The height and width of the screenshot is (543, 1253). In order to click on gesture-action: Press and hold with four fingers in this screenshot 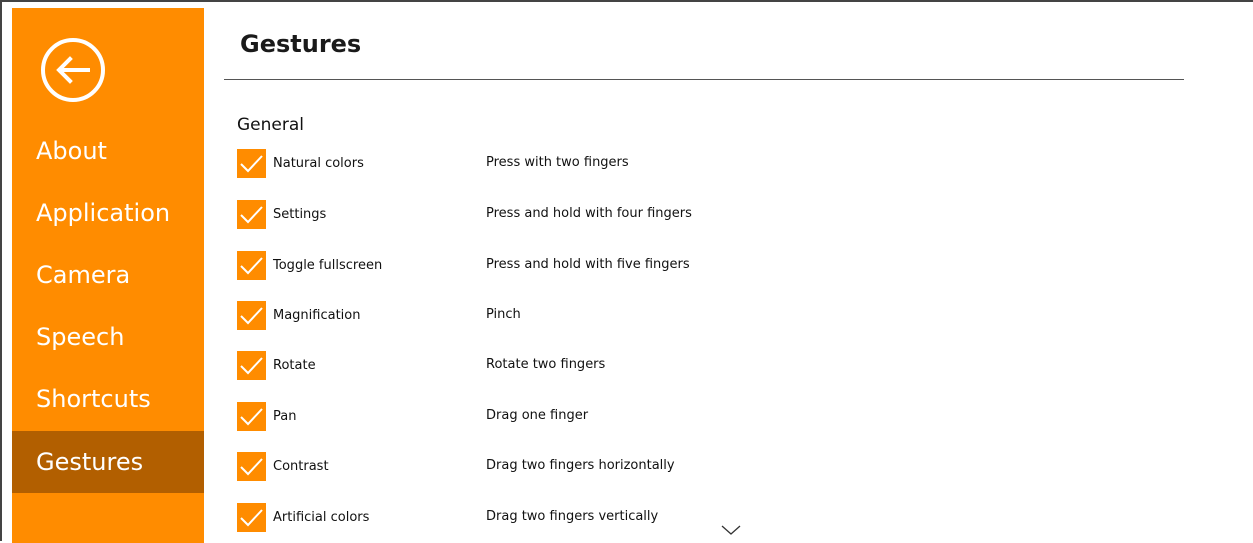, I will do `click(589, 213)`.